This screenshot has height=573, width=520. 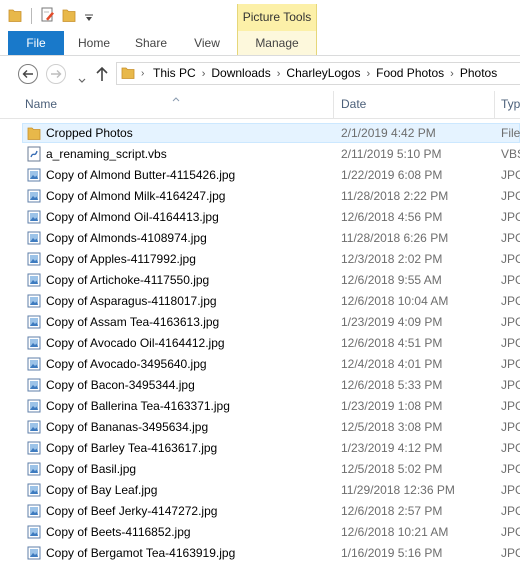 What do you see at coordinates (260, 105) in the screenshot?
I see `column-header: Name Date Typ` at bounding box center [260, 105].